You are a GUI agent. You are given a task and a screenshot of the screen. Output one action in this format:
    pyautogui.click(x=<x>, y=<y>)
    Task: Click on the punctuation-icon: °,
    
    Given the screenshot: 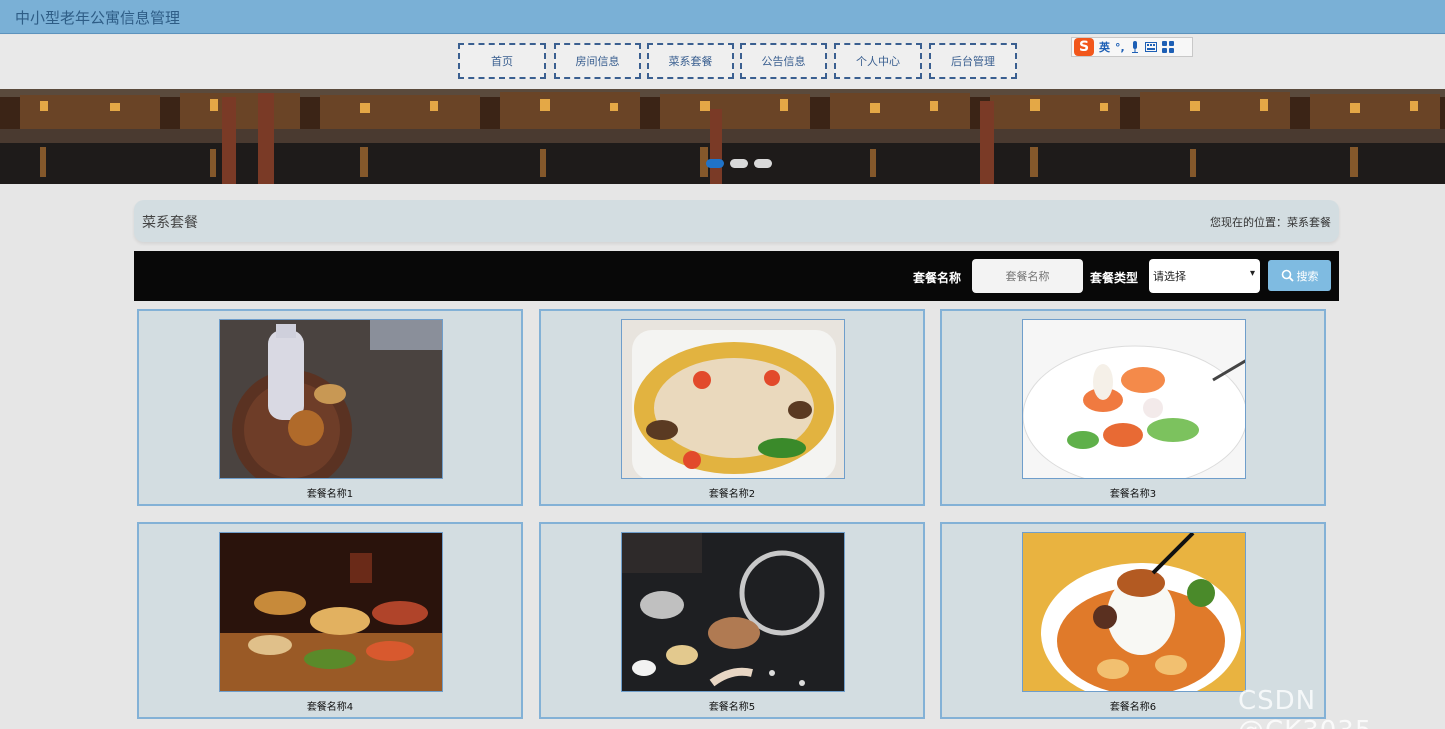 What is the action you would take?
    pyautogui.click(x=1120, y=47)
    